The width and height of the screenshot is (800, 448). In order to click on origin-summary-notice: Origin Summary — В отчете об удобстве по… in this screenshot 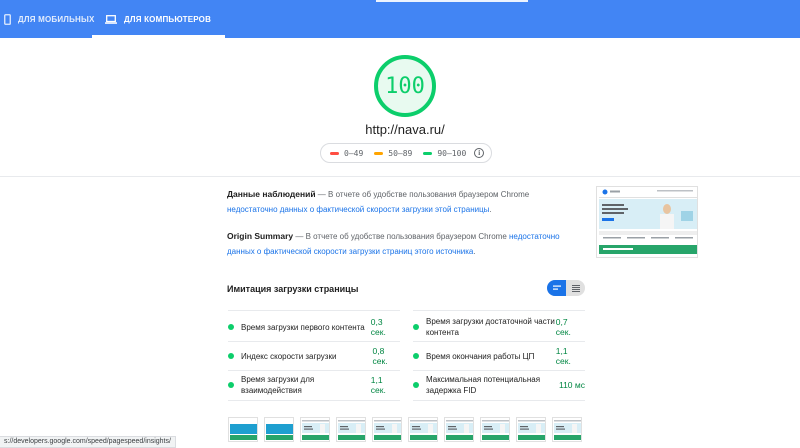, I will do `click(397, 244)`.